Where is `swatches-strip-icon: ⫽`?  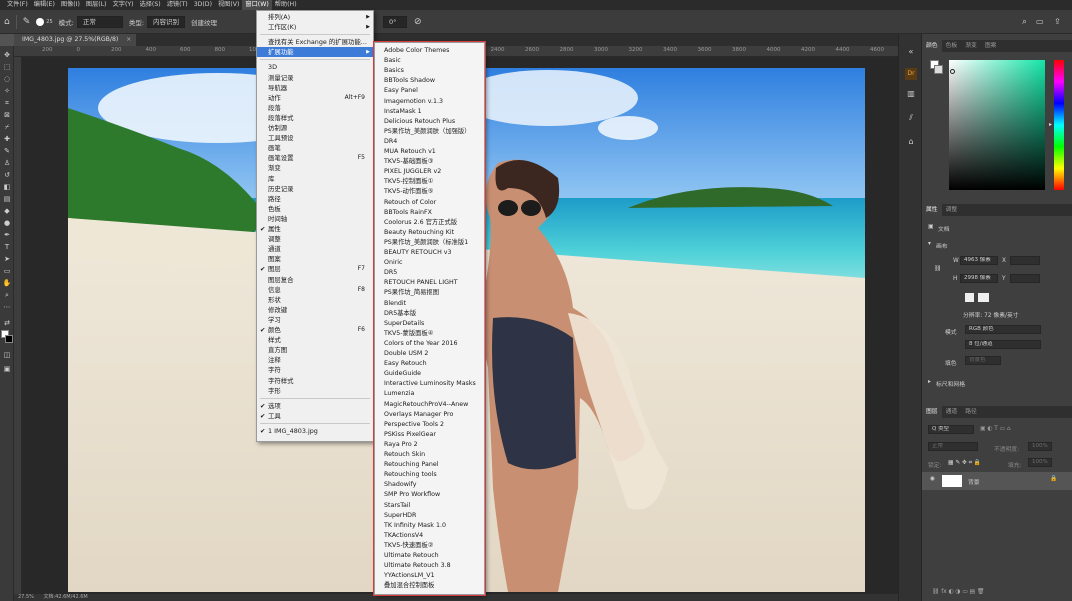 swatches-strip-icon: ⫽ is located at coordinates (911, 118).